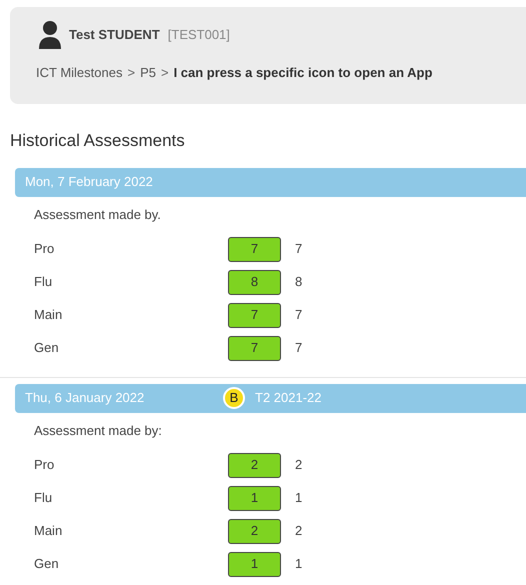  What do you see at coordinates (298, 282) in the screenshot?
I see `score-value: 8` at bounding box center [298, 282].